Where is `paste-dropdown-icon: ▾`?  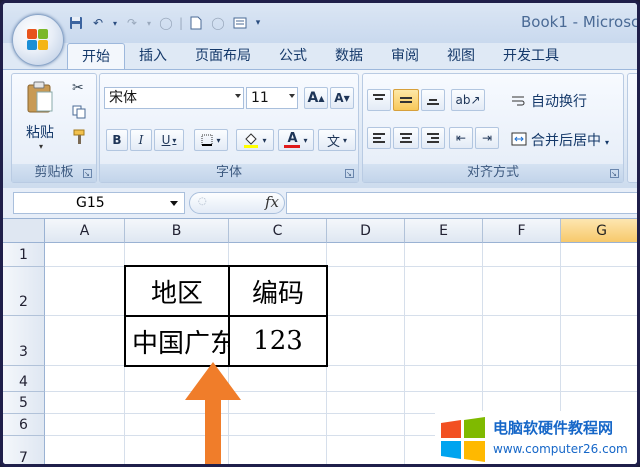
paste-dropdown-icon: ▾ is located at coordinates (41, 146).